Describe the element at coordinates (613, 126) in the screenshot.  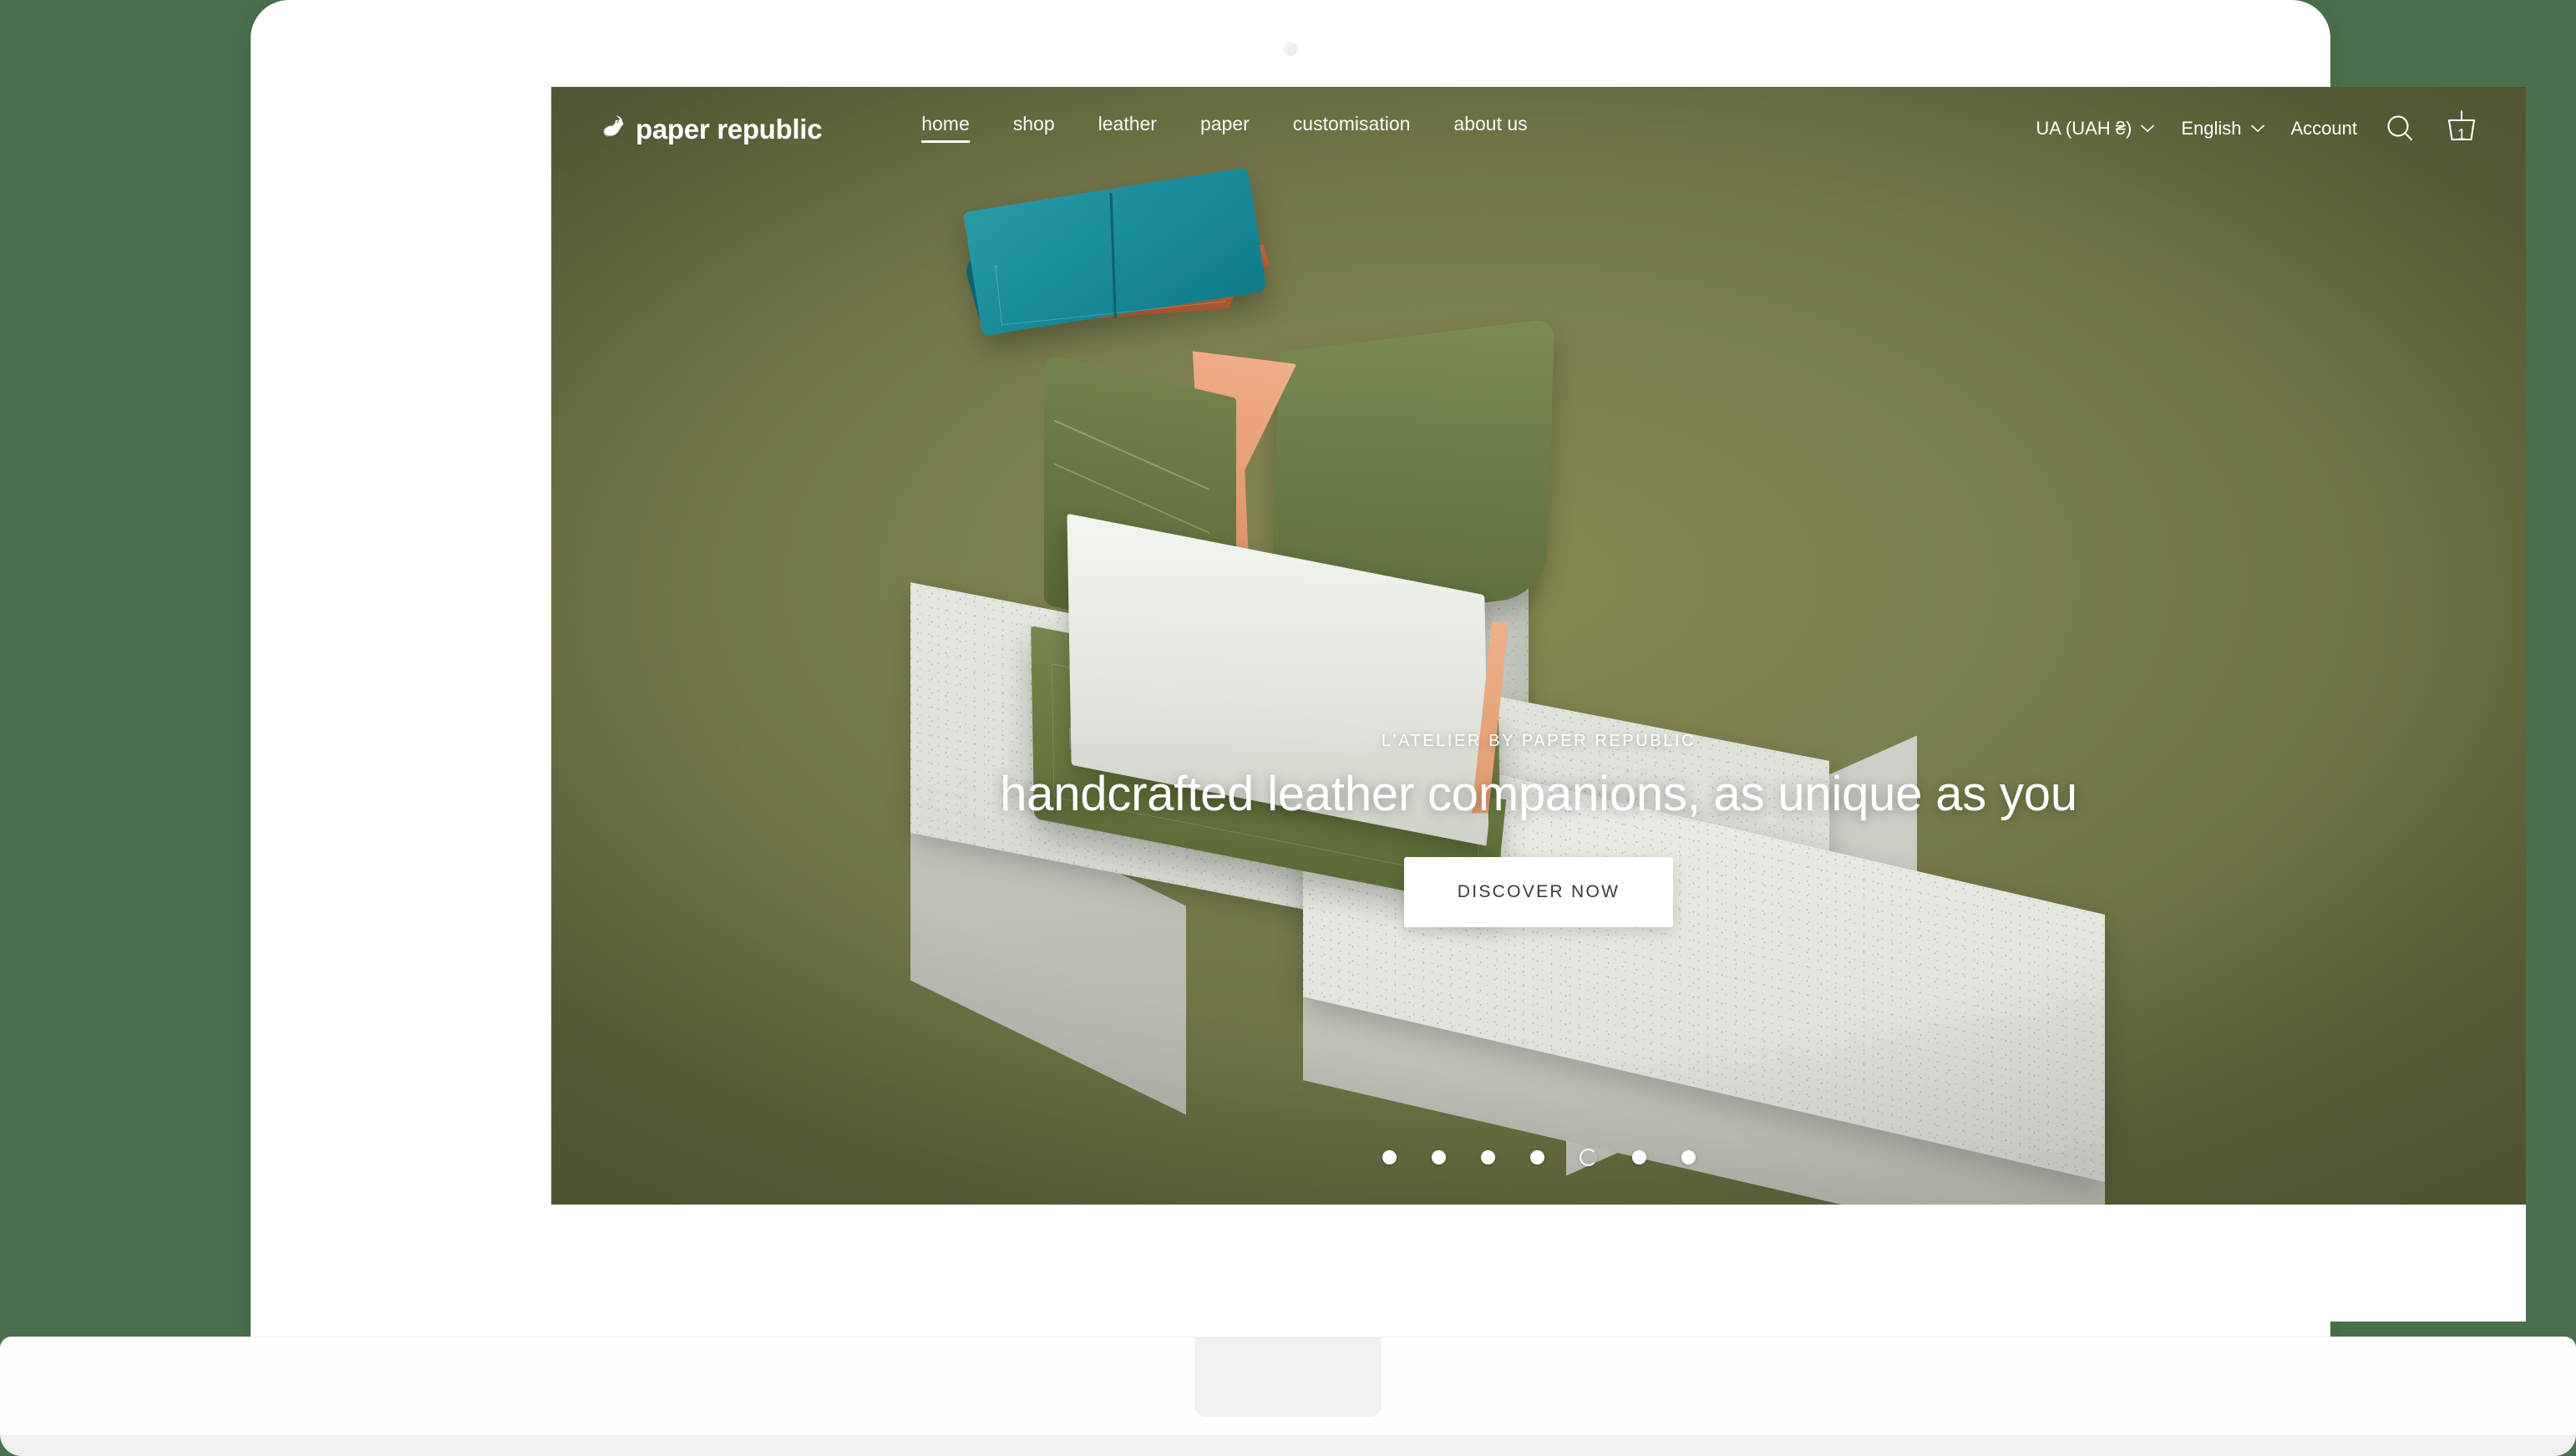
I see `horse-head-icon` at that location.